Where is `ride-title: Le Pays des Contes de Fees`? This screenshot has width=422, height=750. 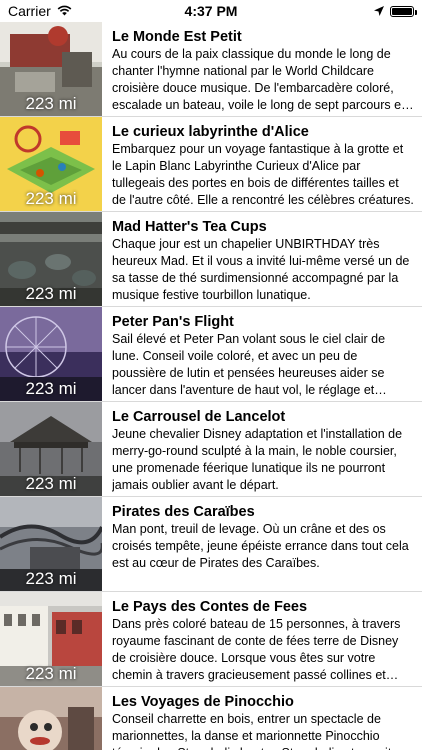 ride-title: Le Pays des Contes de Fees is located at coordinates (210, 607).